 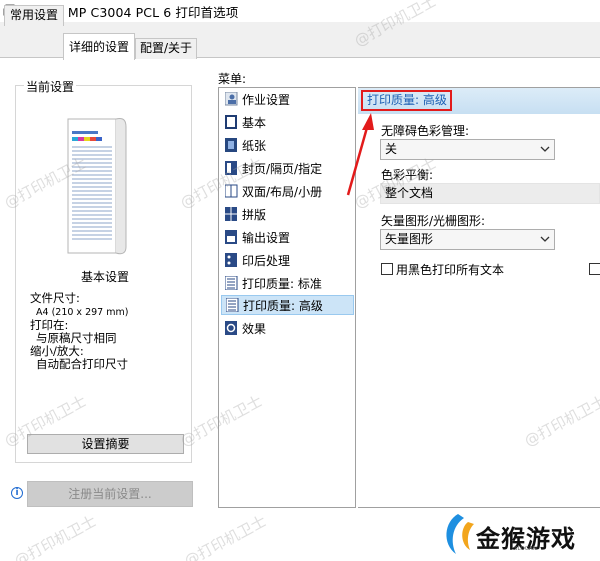 I want to click on menu-item-label: 印后处理, so click(x=266, y=260).